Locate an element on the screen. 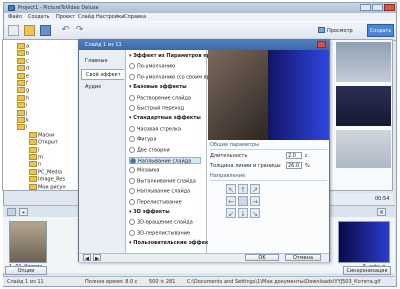 The width and height of the screenshot is (400, 289). tree-item: k is located at coordinates (23, 120).